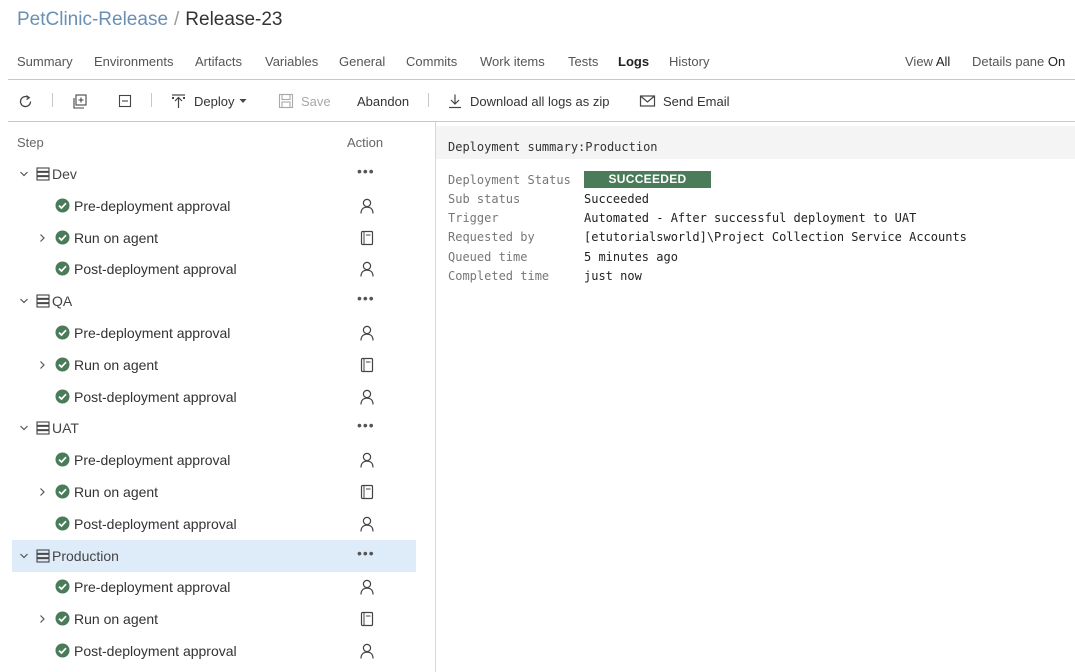  What do you see at coordinates (488, 256) in the screenshot?
I see `summary-field-label: Queued time` at bounding box center [488, 256].